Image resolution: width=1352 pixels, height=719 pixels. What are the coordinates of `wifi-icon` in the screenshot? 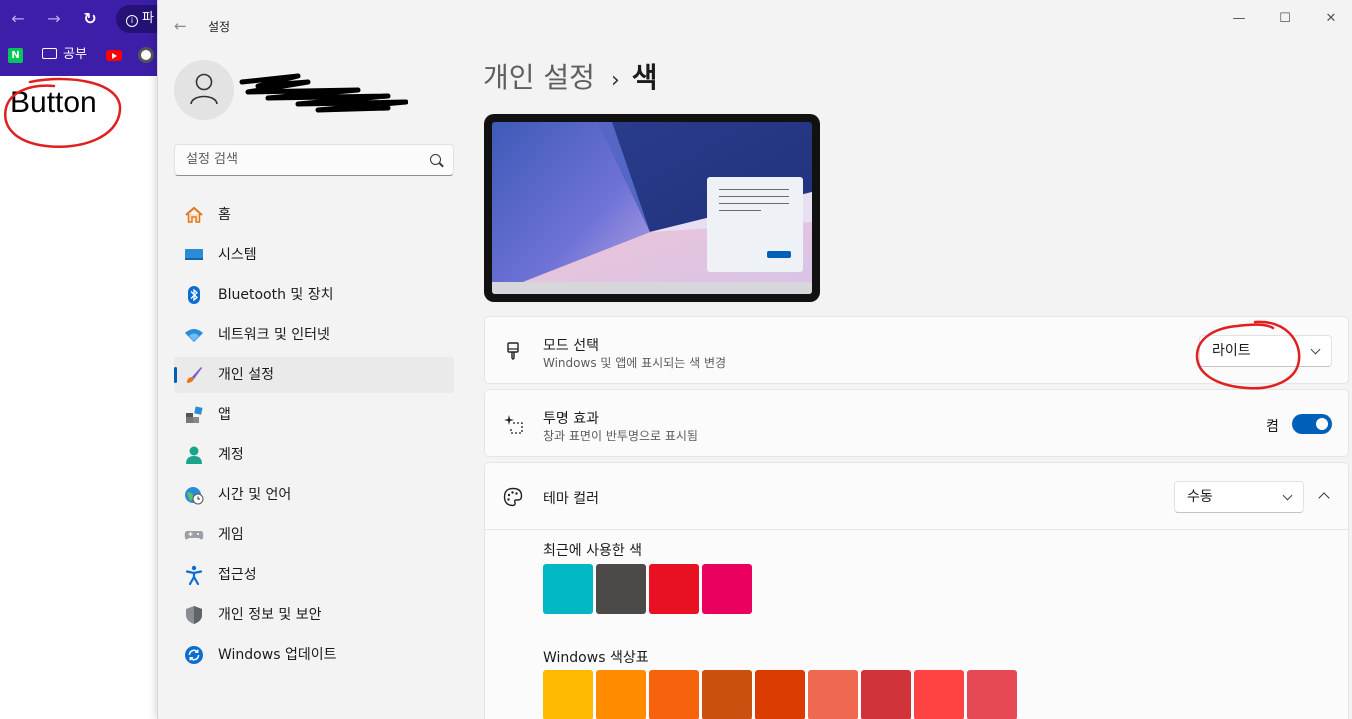 It's located at (194, 335).